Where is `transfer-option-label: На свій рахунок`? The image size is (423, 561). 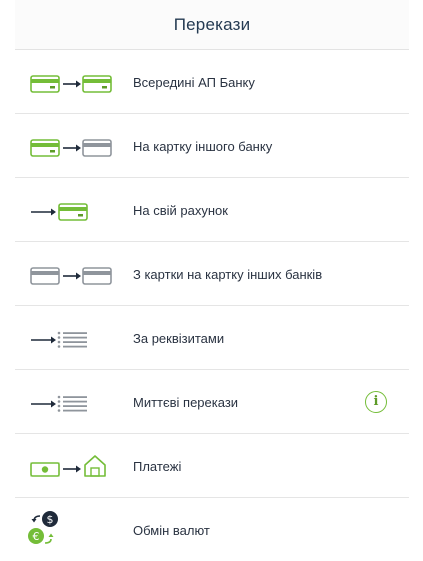
transfer-option-label: На свій рахунок is located at coordinates (180, 210).